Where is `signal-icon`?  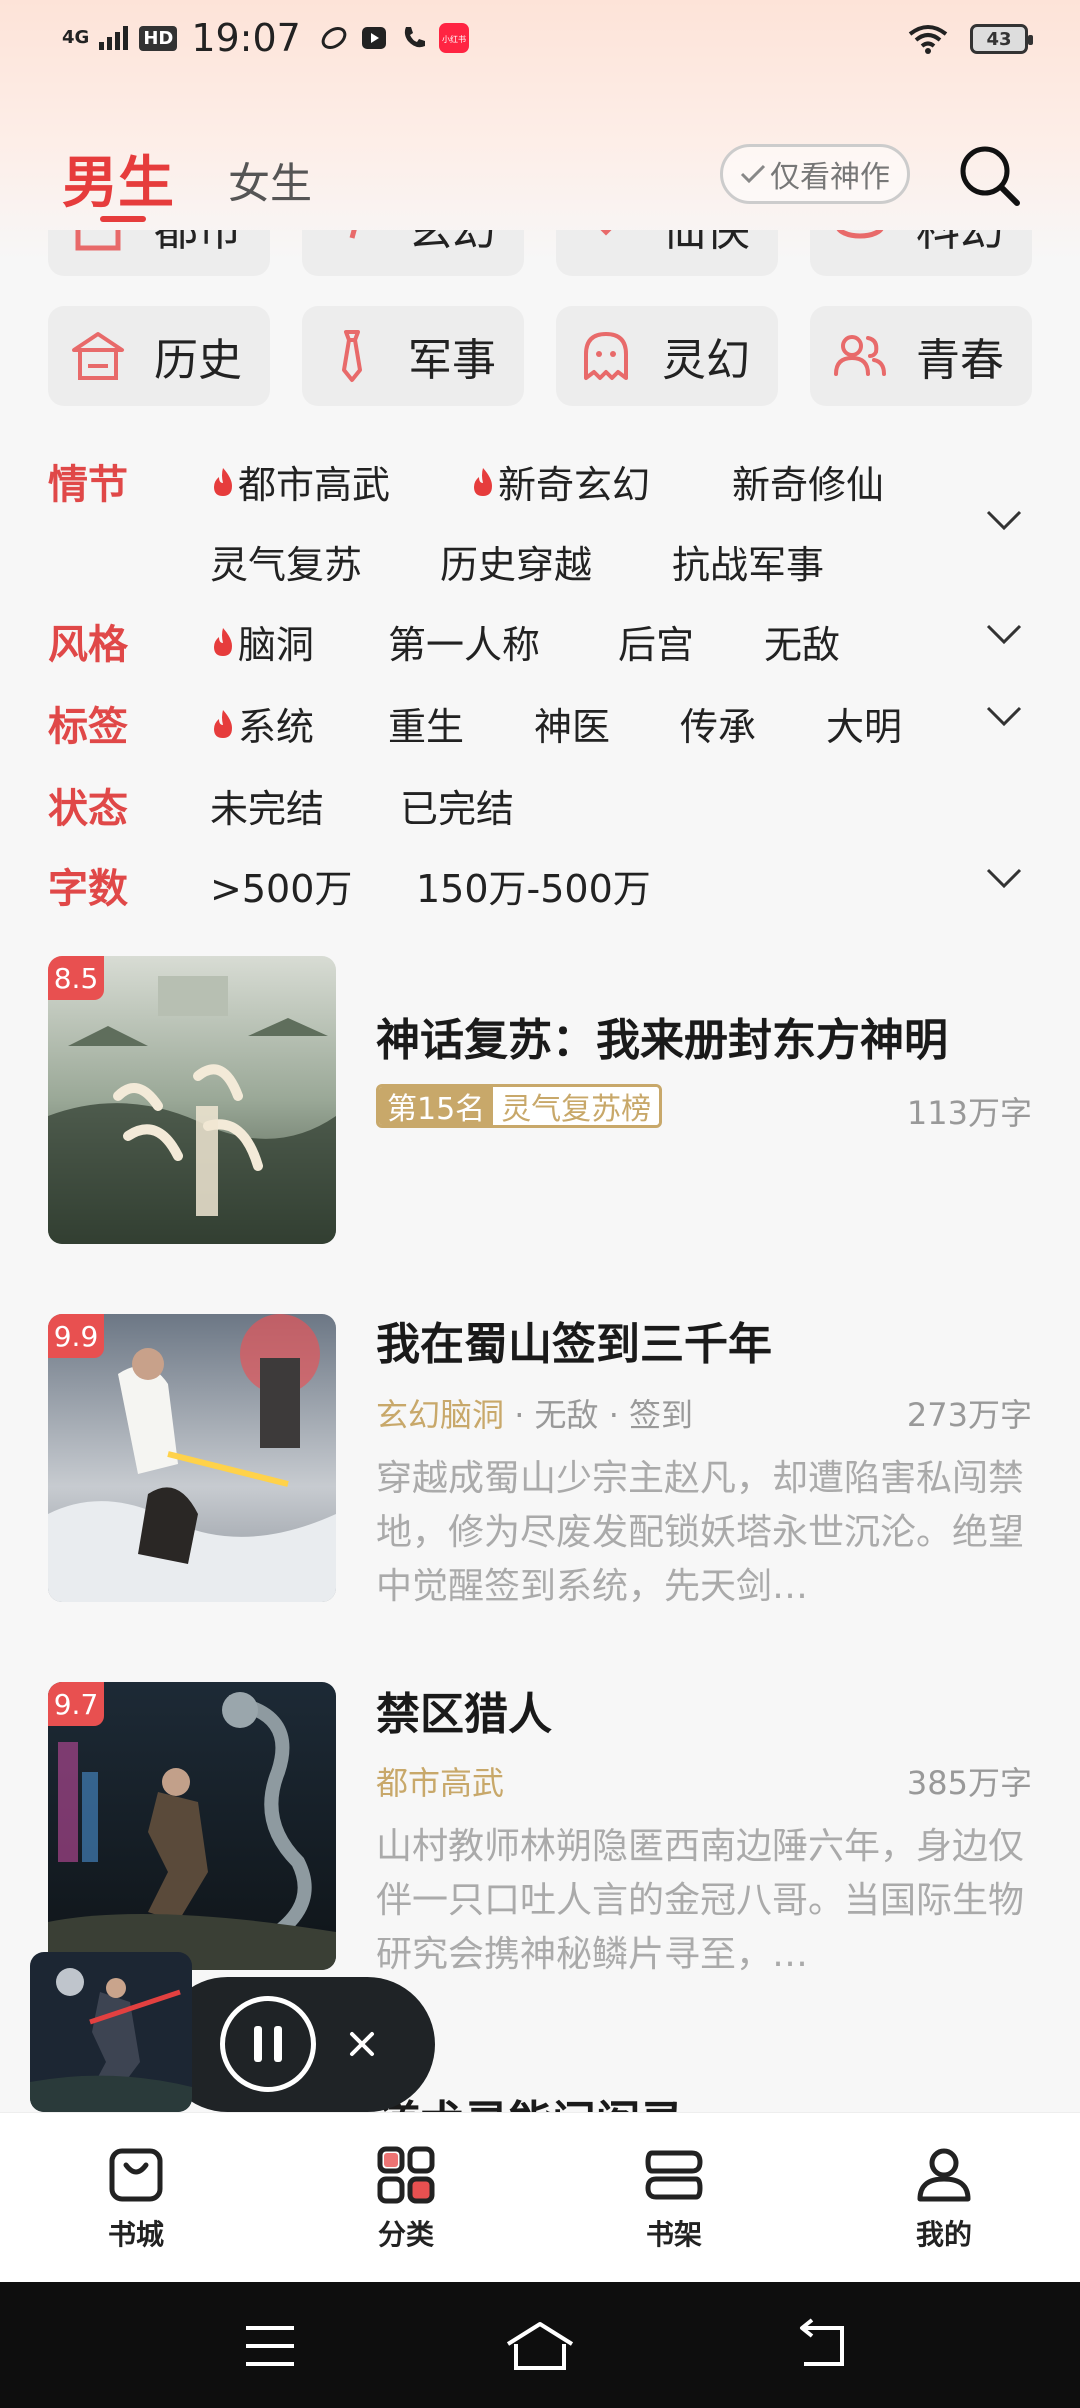 signal-icon is located at coordinates (114, 38).